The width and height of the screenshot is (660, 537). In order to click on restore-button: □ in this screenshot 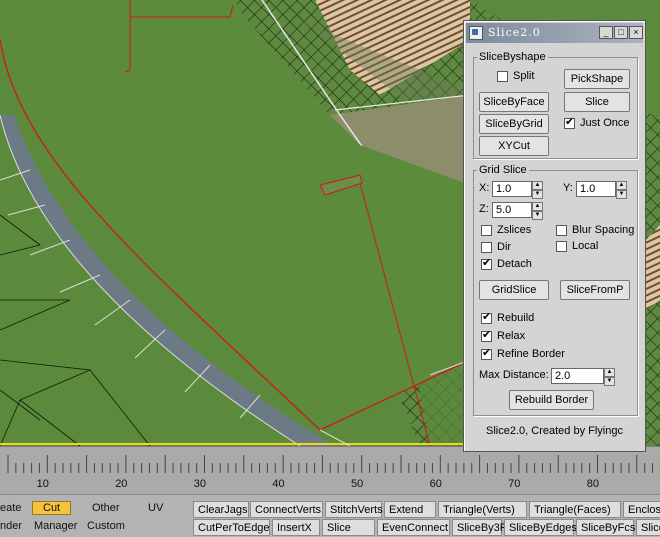, I will do `click(621, 32)`.